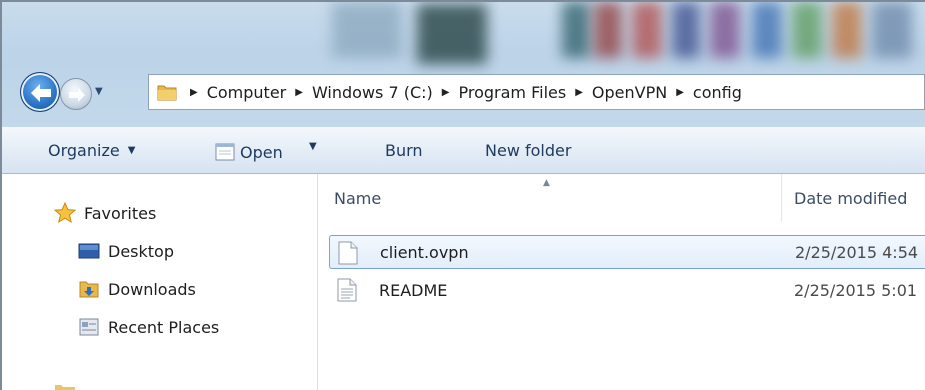  What do you see at coordinates (348, 253) in the screenshot?
I see `file-icon` at bounding box center [348, 253].